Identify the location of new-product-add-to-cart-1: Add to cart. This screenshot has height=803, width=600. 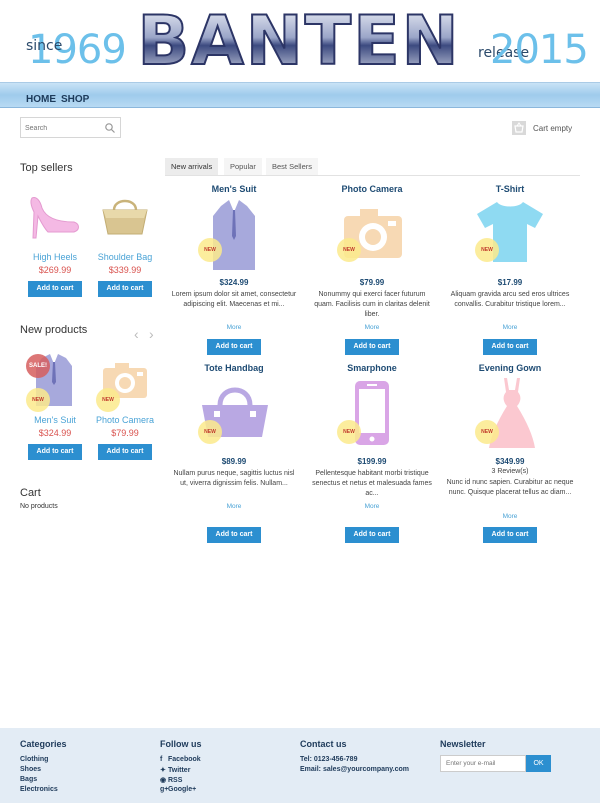
(125, 452).